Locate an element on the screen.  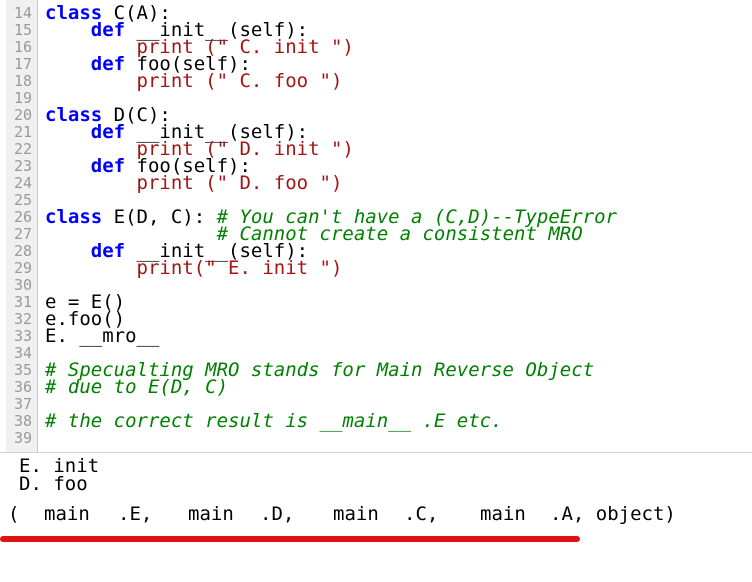
mro-item: .E, is located at coordinates (135, 514).